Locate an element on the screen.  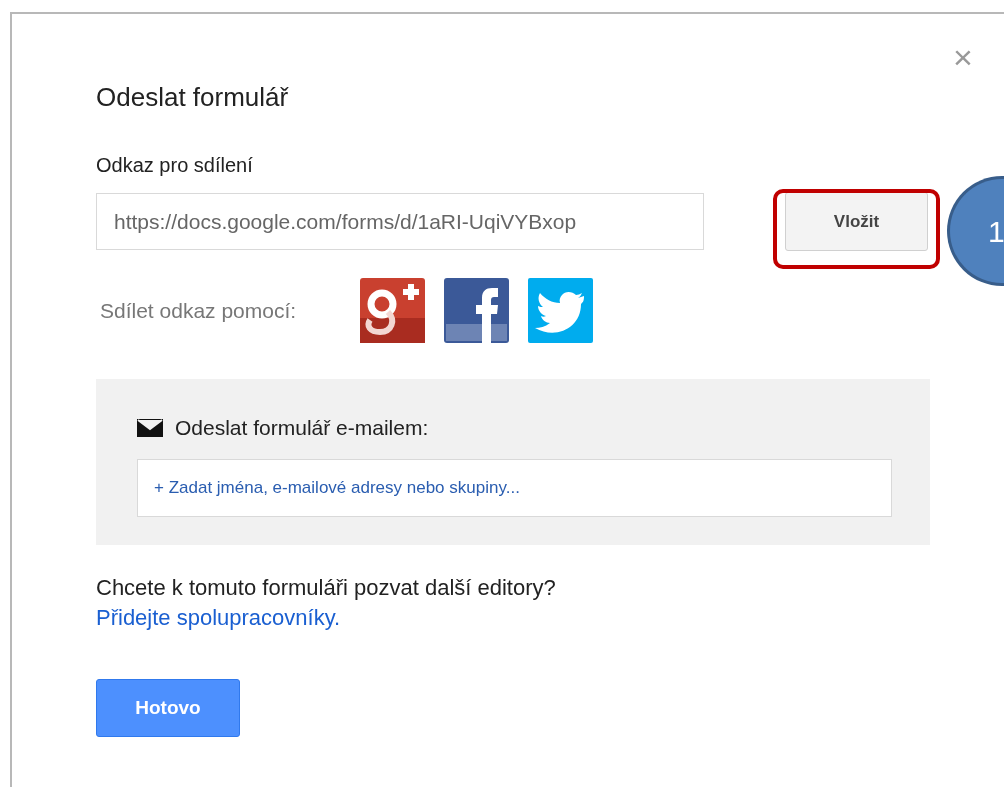
invite-text: Chcete k tomuto formuláři pozvat další editory? Přidejte spolupracovníky. is located at coordinates (326, 603).